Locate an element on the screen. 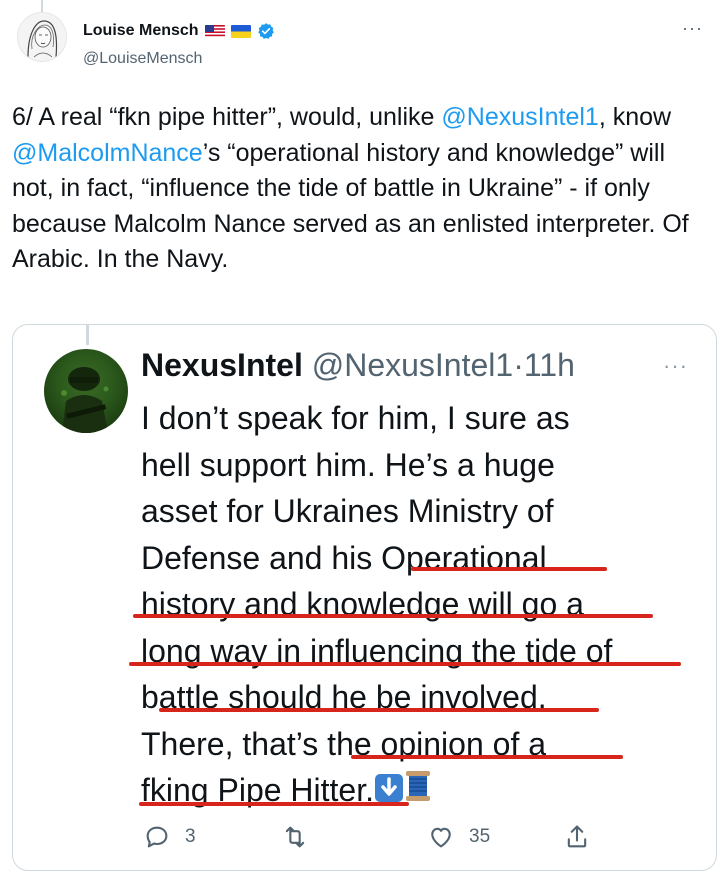  quoted-thread-line is located at coordinates (87, 335).